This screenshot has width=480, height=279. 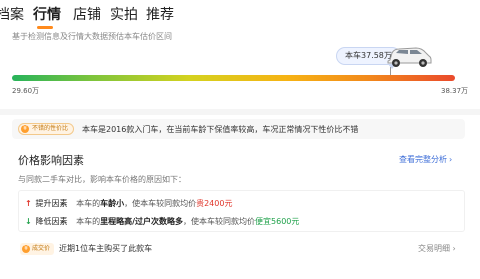 What do you see at coordinates (47, 14) in the screenshot?
I see `tab-market: 行情` at bounding box center [47, 14].